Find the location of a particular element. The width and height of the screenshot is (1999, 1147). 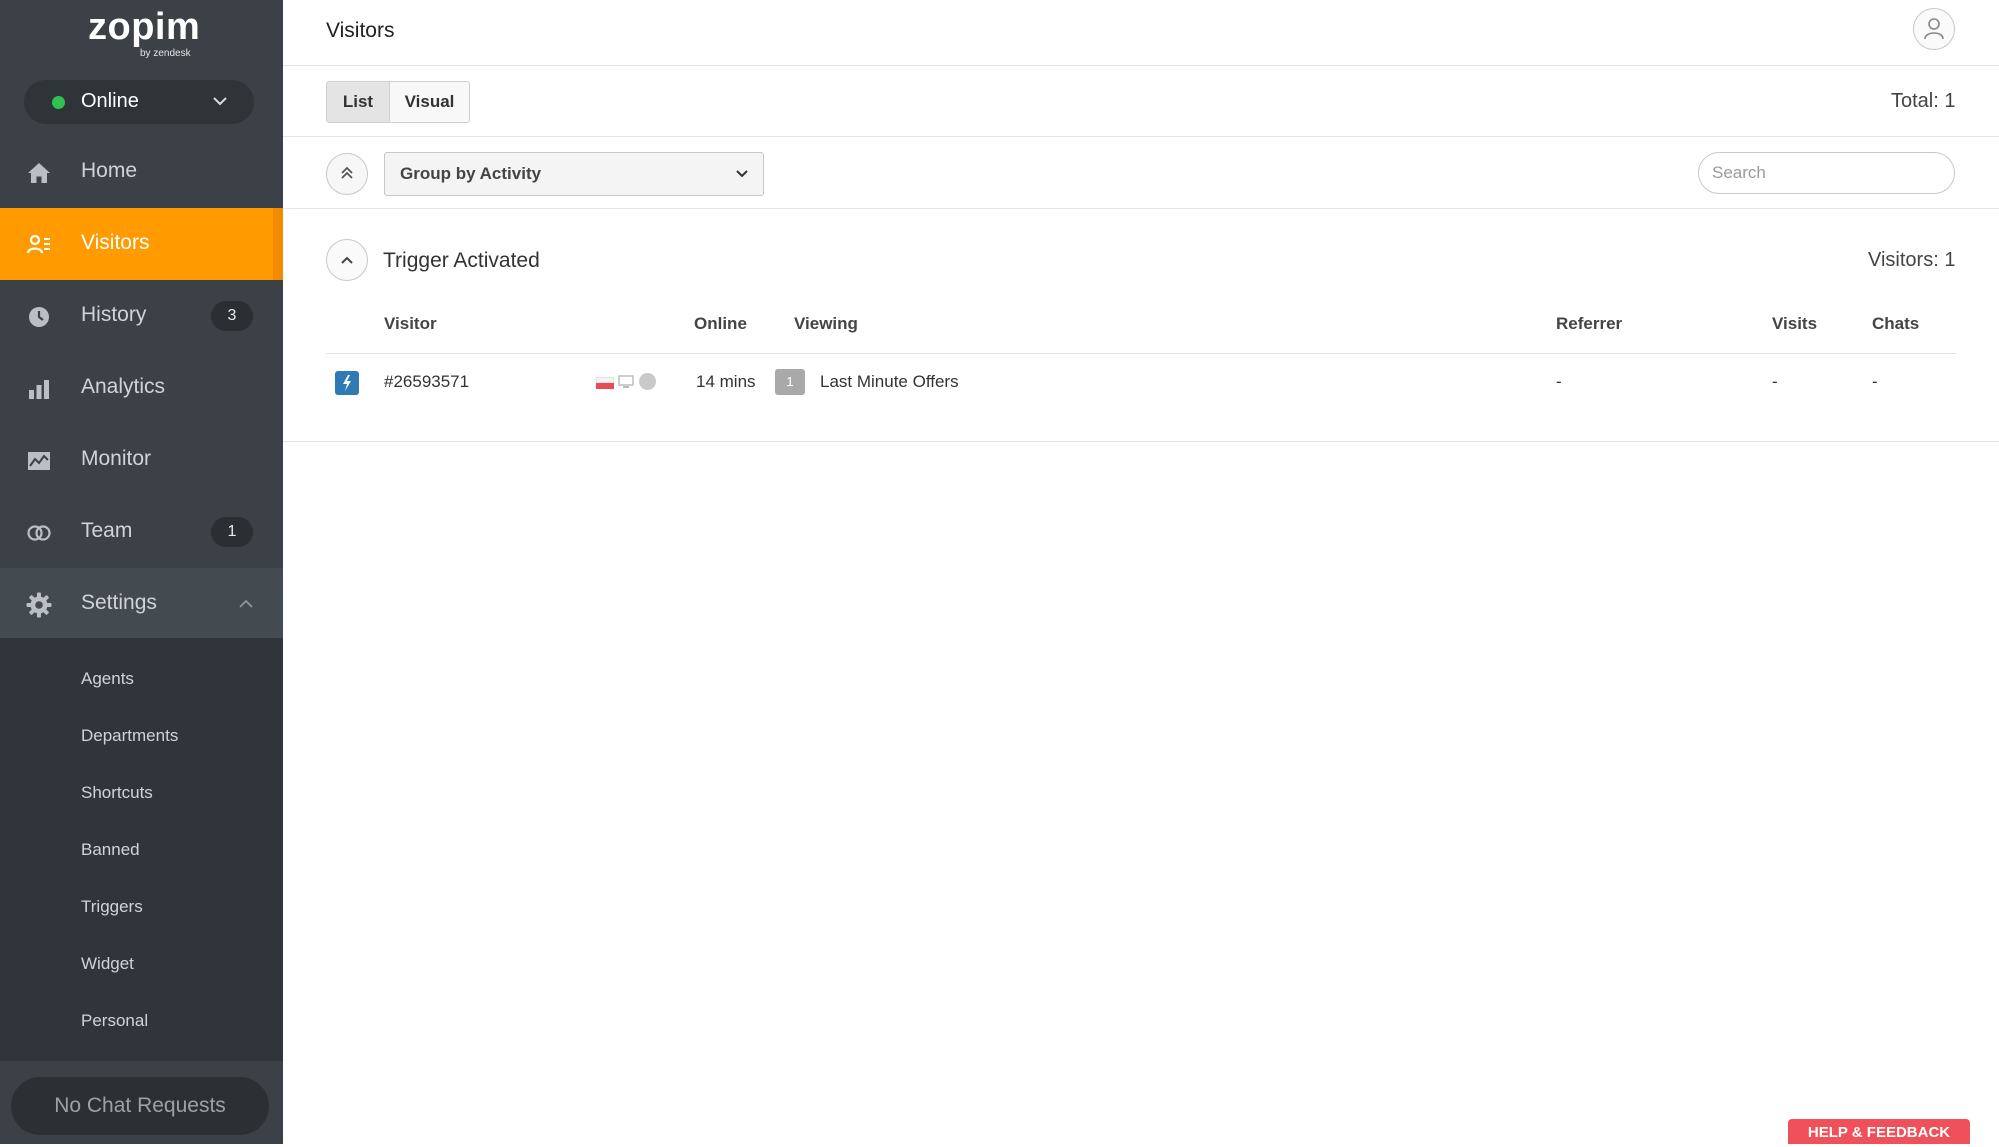

country-flag-icon is located at coordinates (605, 383).